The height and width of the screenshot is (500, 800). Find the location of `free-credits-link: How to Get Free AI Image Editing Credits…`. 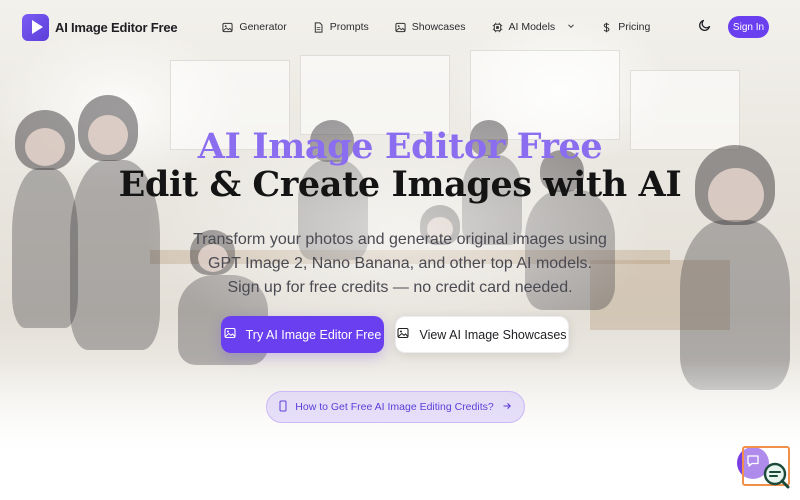

free-credits-link: How to Get Free AI Image Editing Credits… is located at coordinates (395, 407).